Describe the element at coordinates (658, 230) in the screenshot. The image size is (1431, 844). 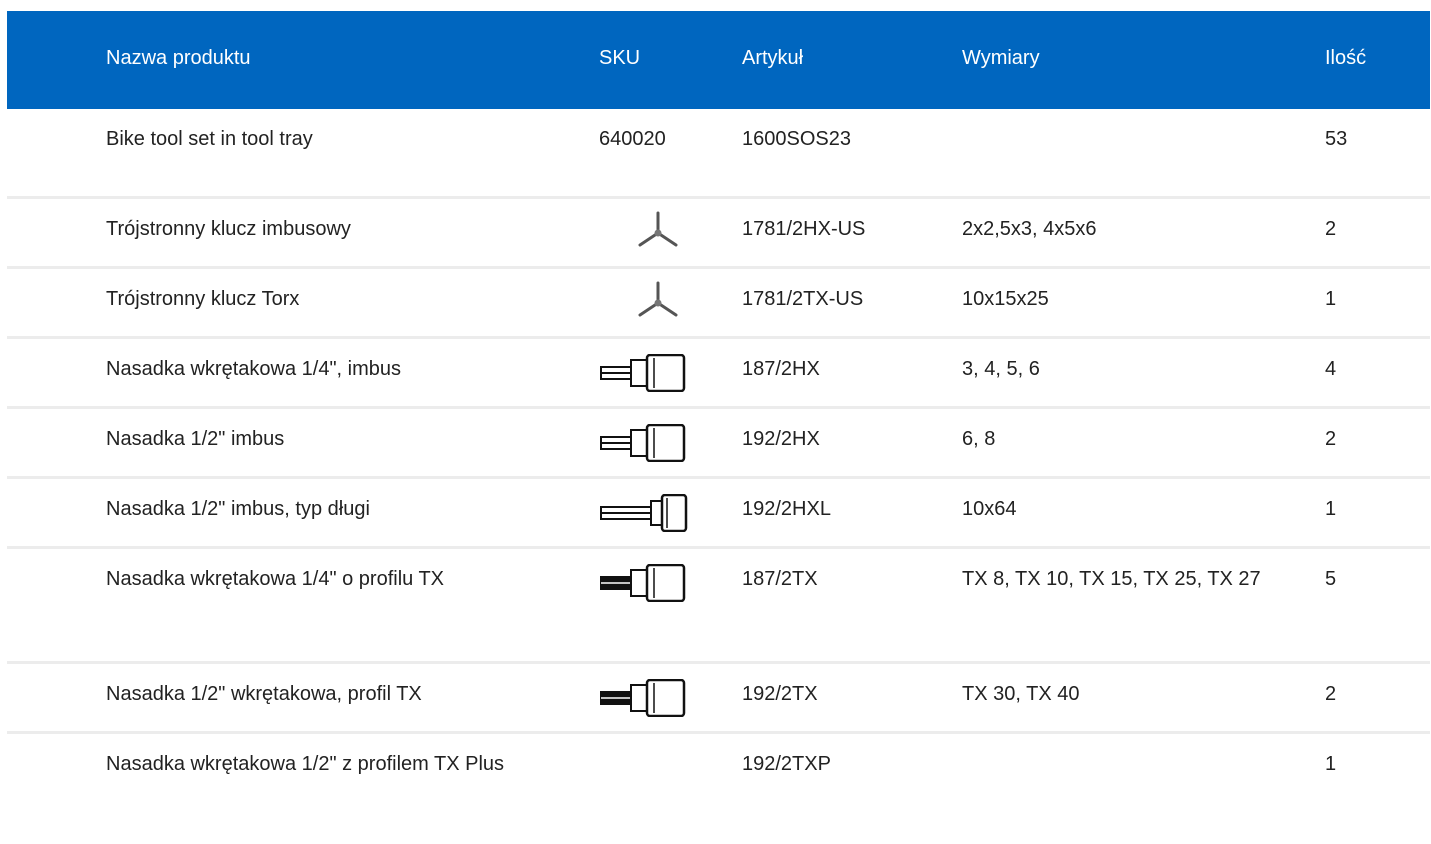
I see `y-hex-key-icon` at that location.